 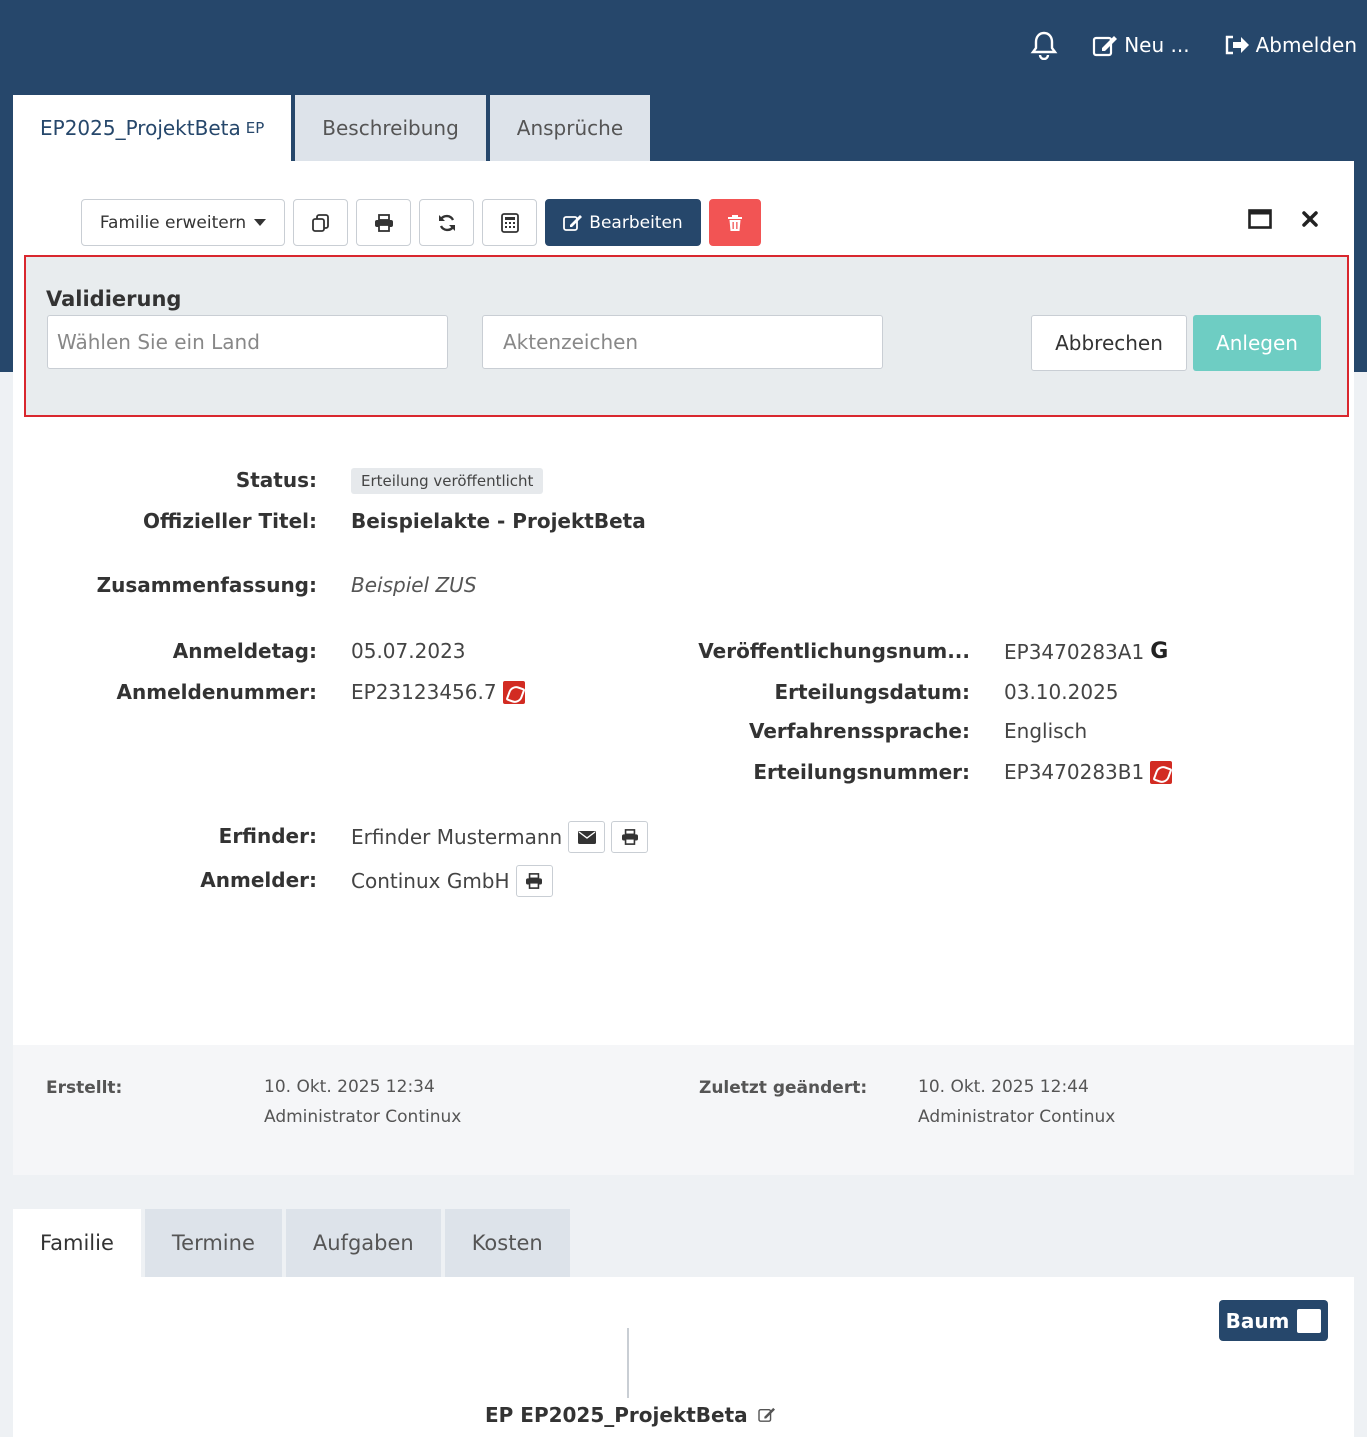 What do you see at coordinates (636, 222) in the screenshot?
I see `edit-button-label: Bearbeiten` at bounding box center [636, 222].